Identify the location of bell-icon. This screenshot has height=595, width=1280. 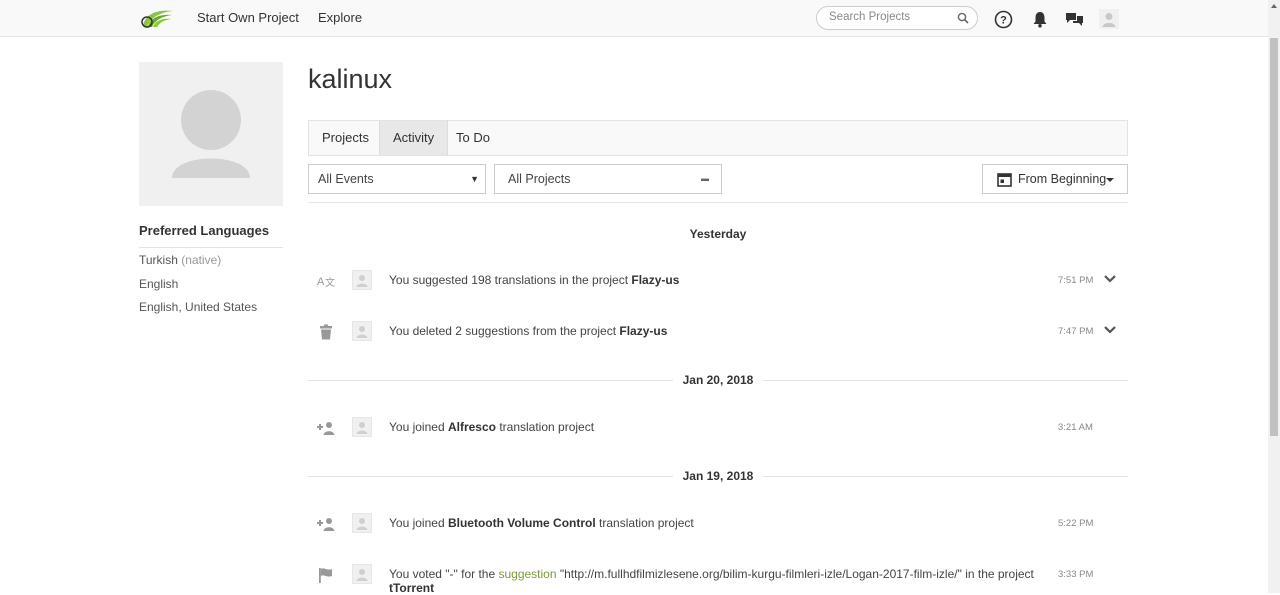
(1040, 19).